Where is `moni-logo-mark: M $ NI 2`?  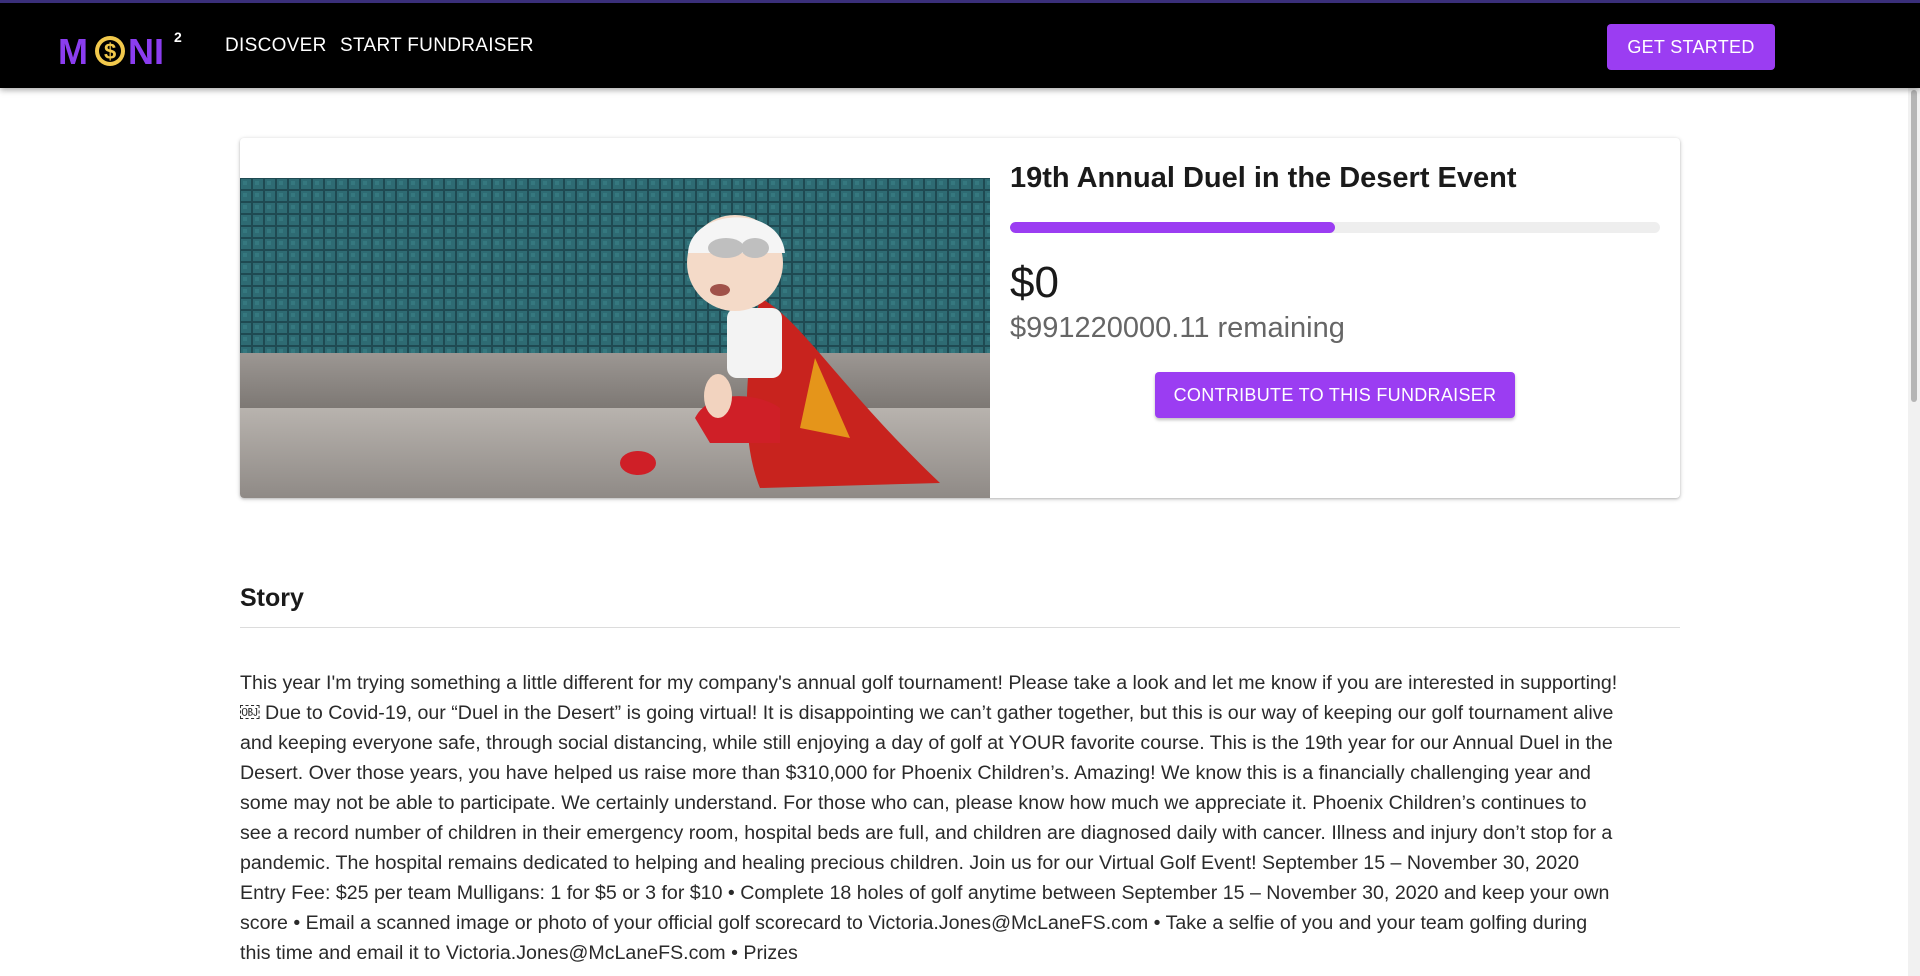
moni-logo-mark: M $ NI 2 is located at coordinates (120, 50).